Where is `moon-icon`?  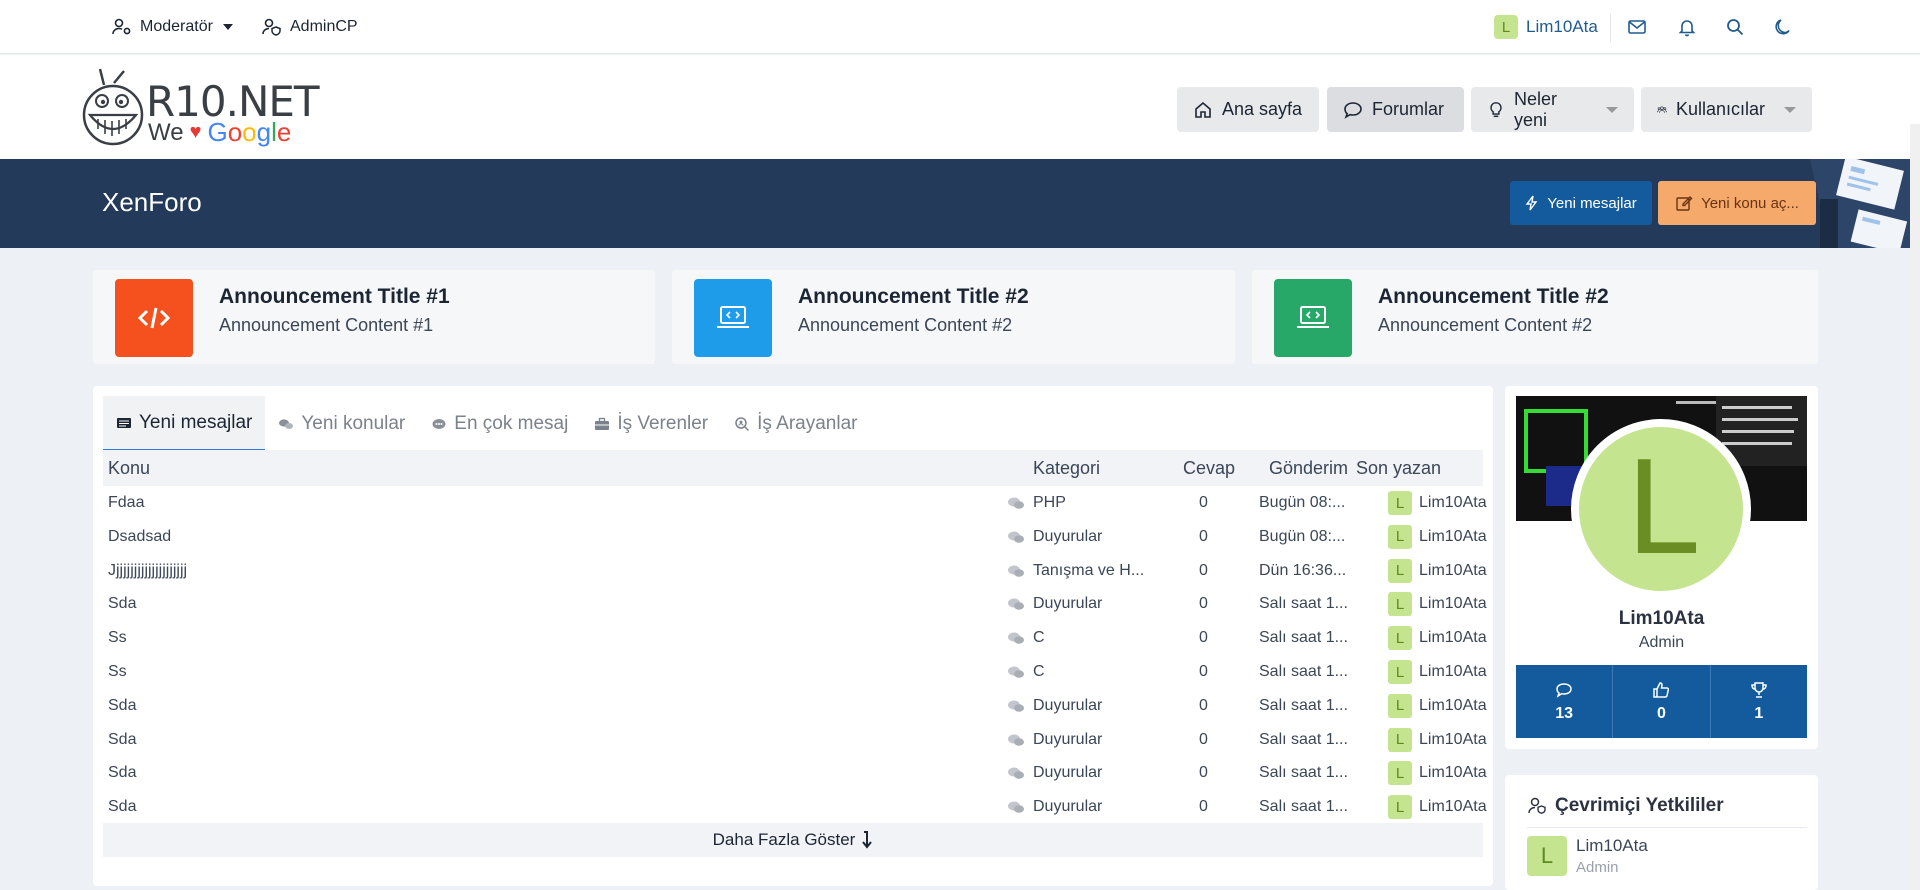
moon-icon is located at coordinates (1782, 27).